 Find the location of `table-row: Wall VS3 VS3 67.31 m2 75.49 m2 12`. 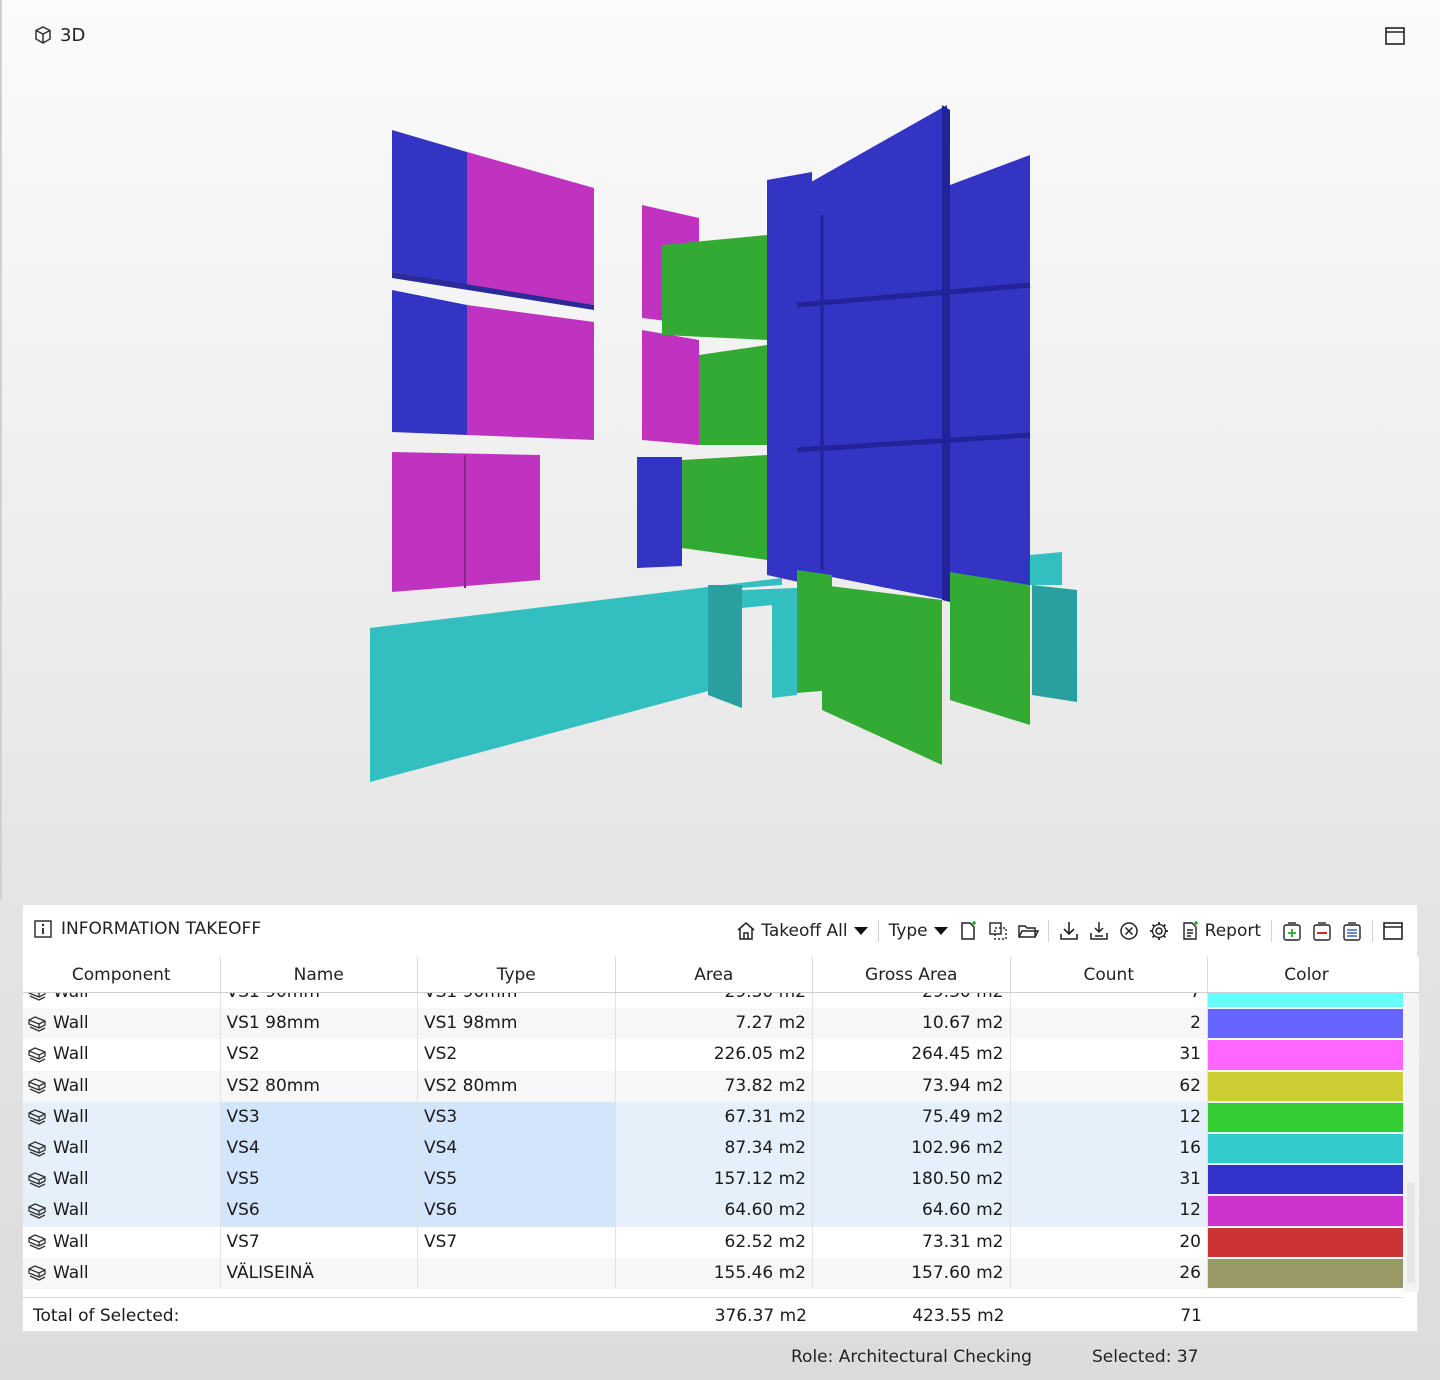

table-row: Wall VS3 VS3 67.31 m2 75.49 m2 12 is located at coordinates (713, 1117).